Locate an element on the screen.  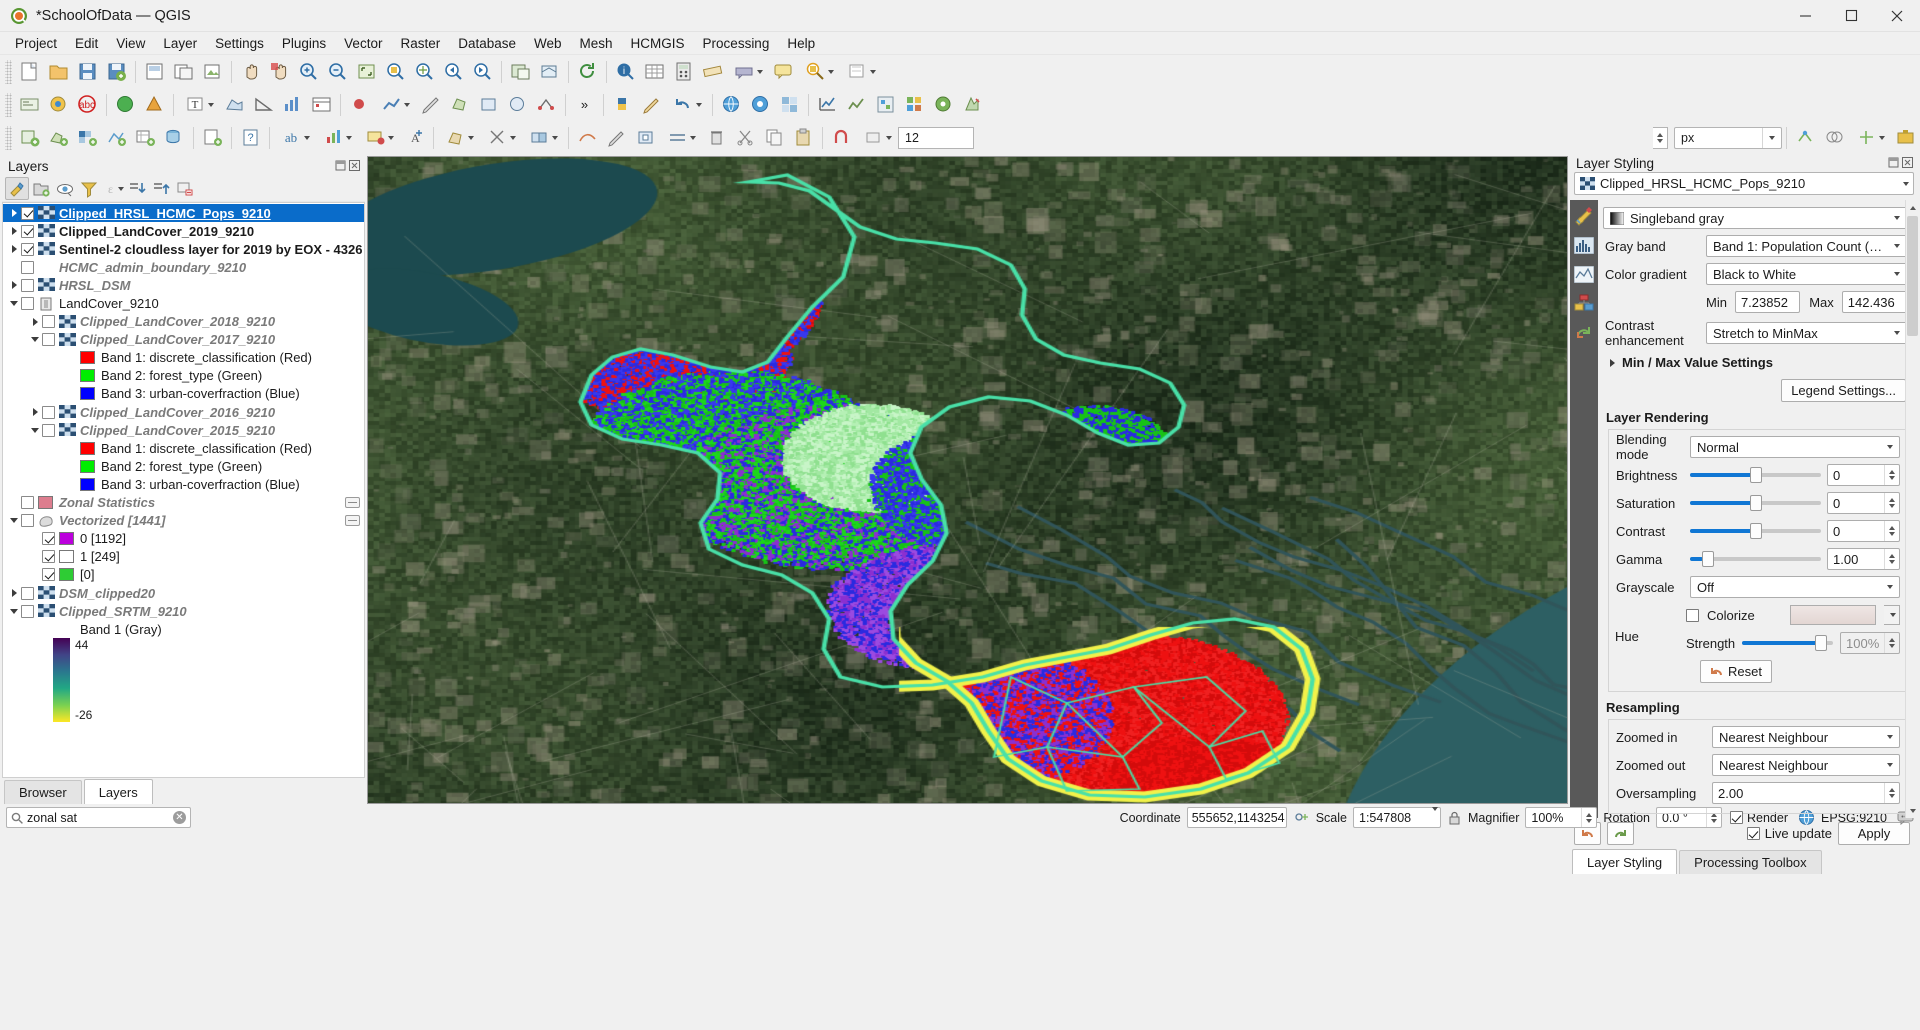
save-project-as-icon is located at coordinates (116, 71).